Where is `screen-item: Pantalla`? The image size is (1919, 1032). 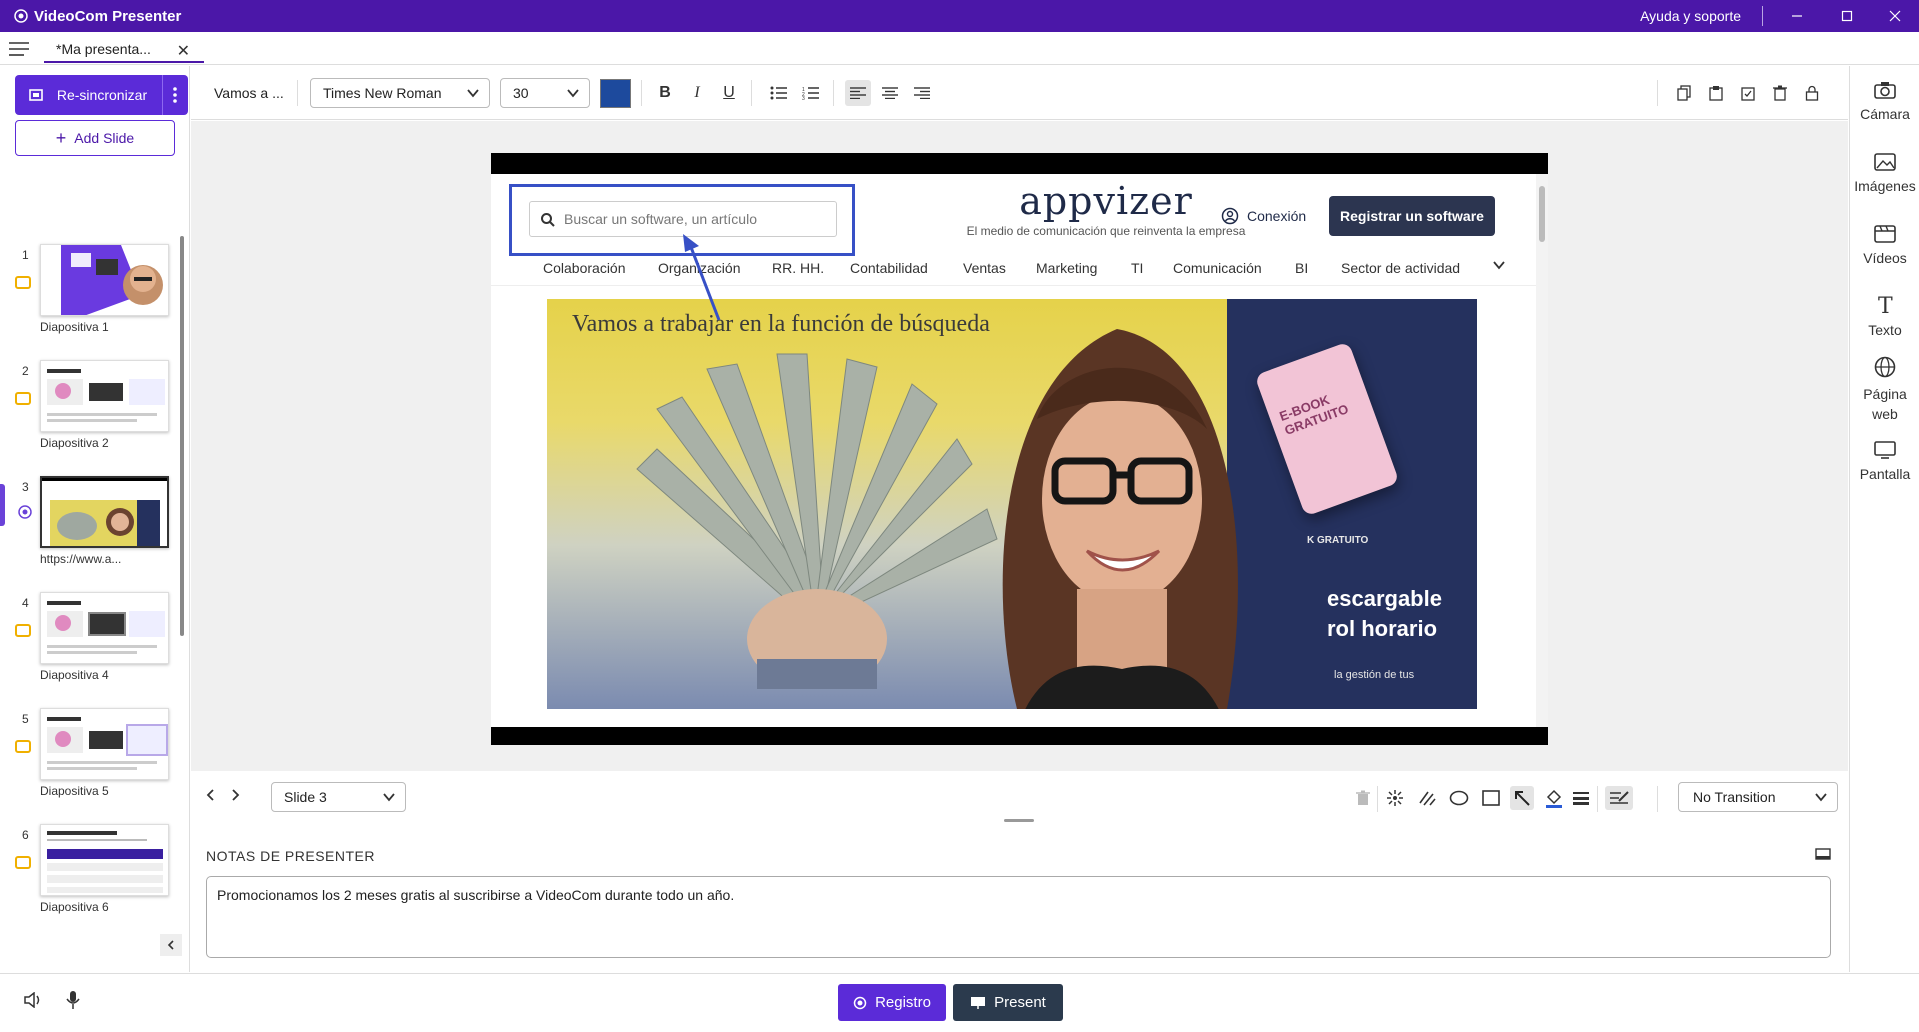
screen-item: Pantalla is located at coordinates (1884, 461).